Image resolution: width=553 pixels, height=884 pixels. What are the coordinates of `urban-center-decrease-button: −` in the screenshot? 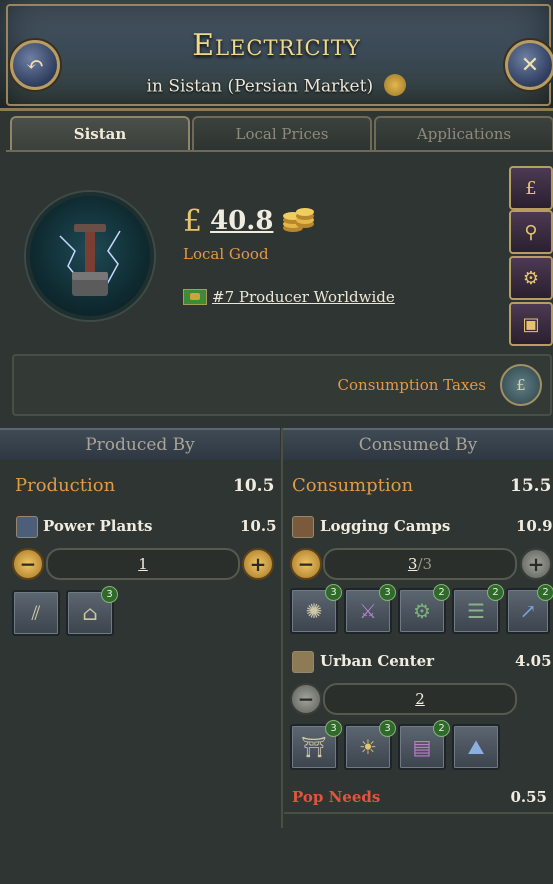 It's located at (306, 699).